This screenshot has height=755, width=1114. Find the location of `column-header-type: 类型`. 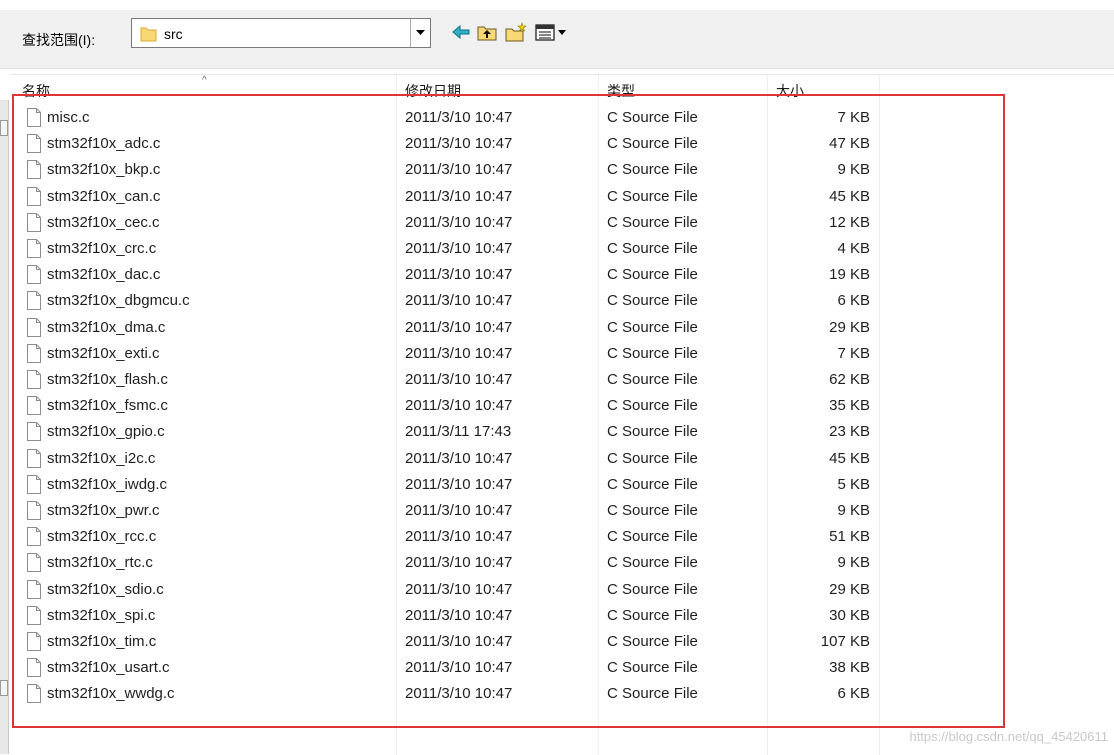

column-header-type: 类型 is located at coordinates (621, 91).